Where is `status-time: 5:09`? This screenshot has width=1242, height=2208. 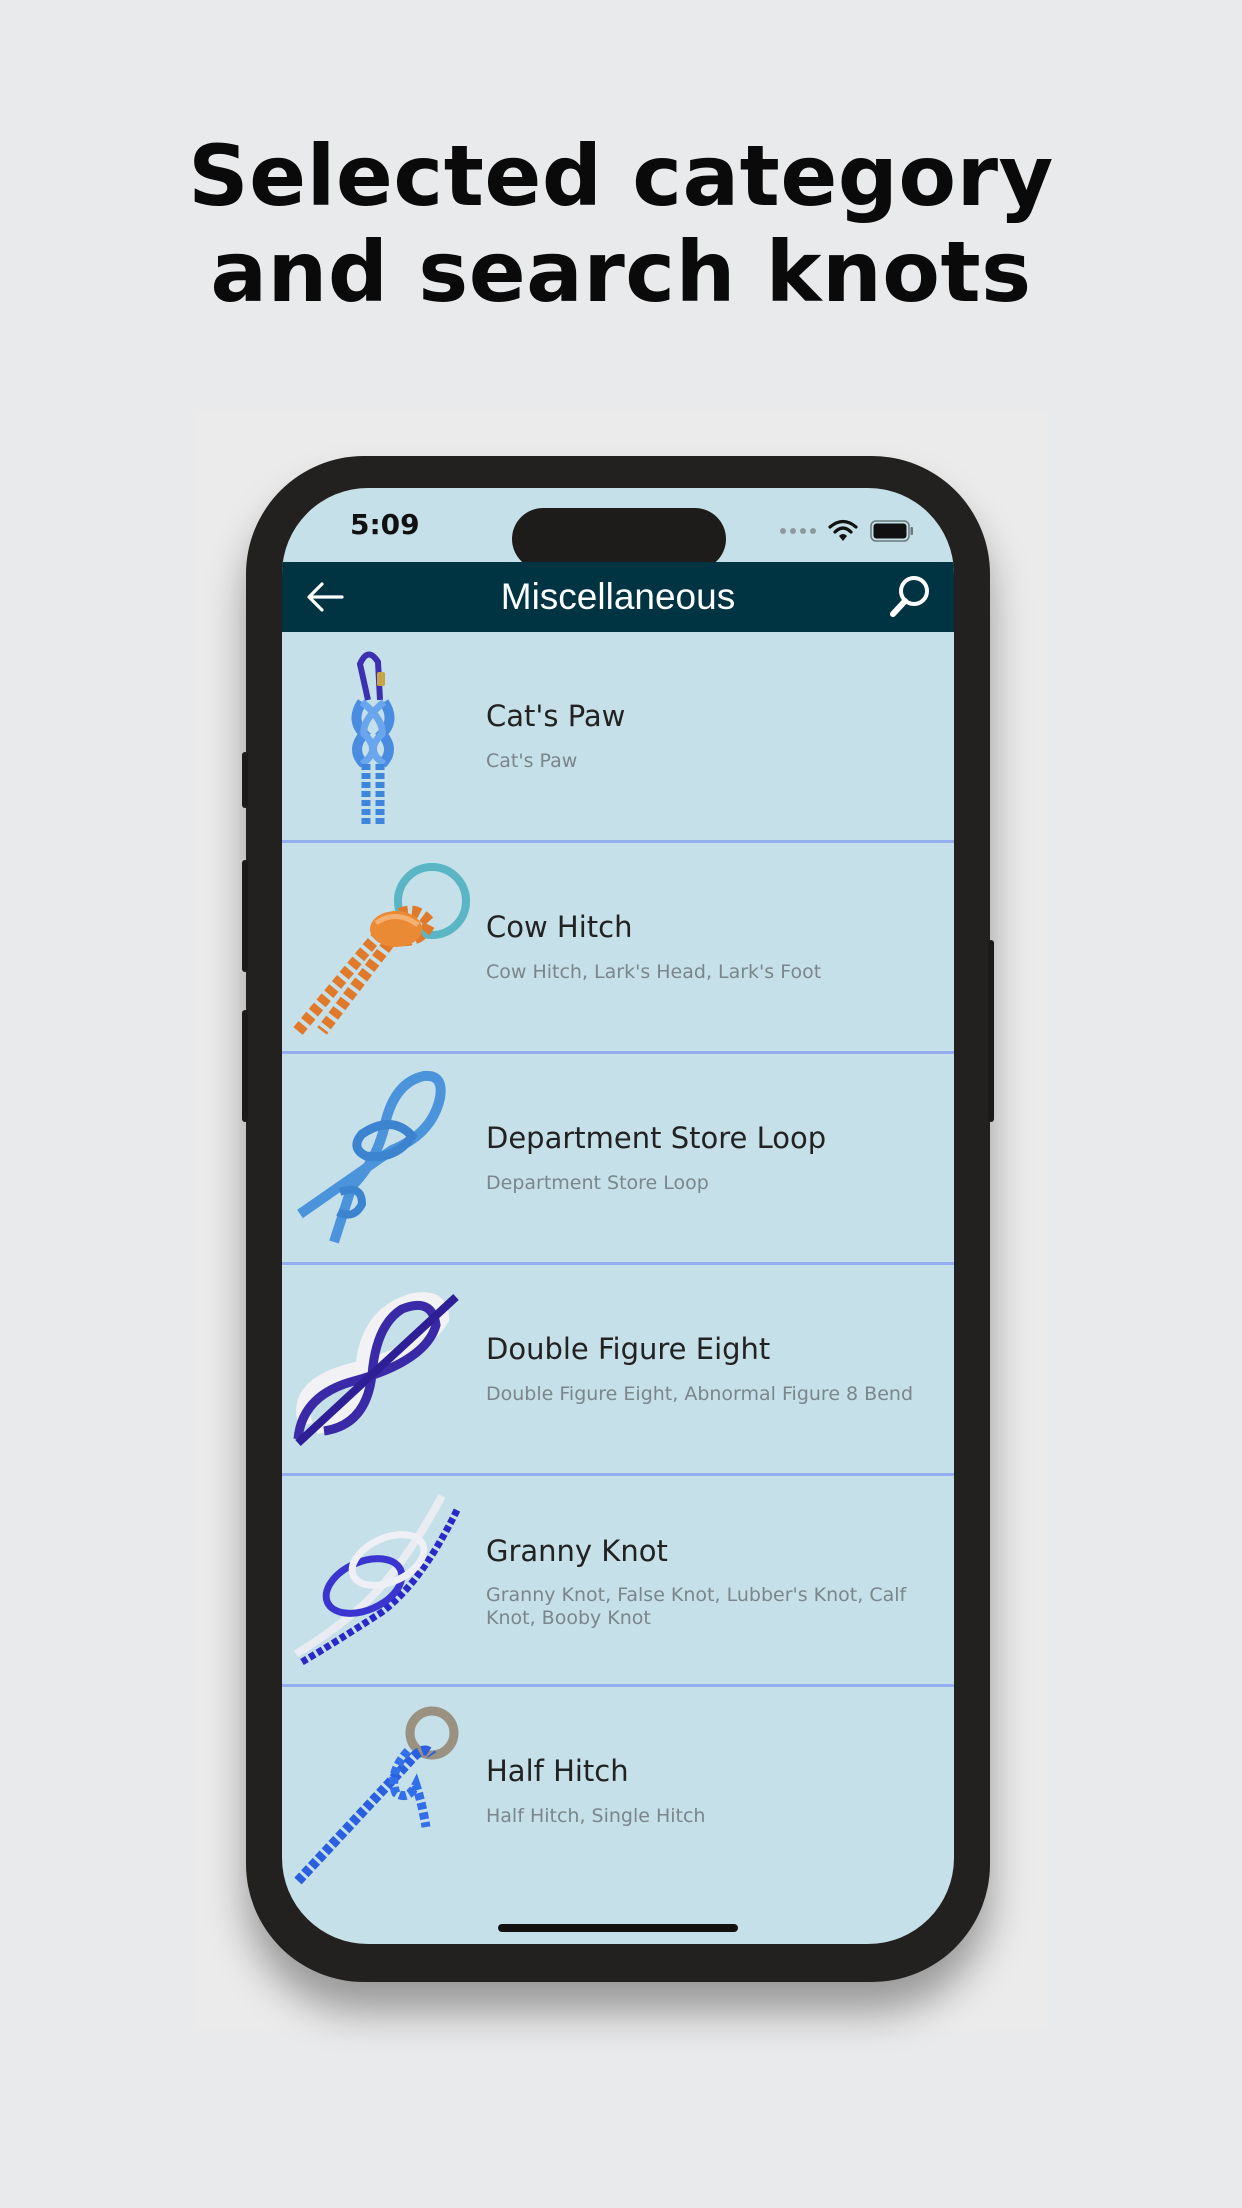
status-time: 5:09 is located at coordinates (385, 524).